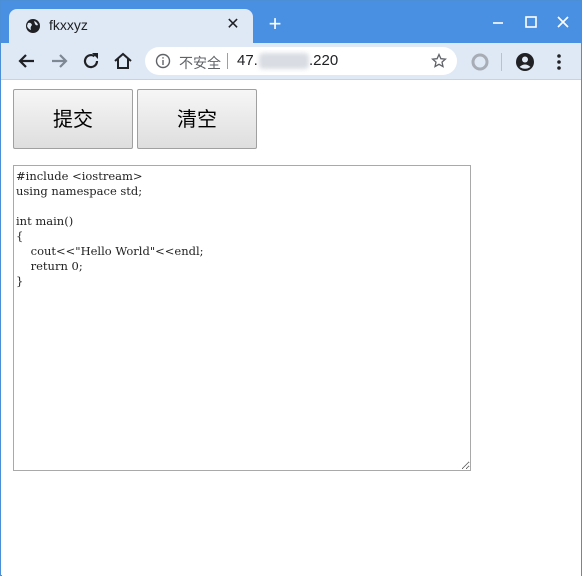  Describe the element at coordinates (563, 22) in the screenshot. I see `window-close-icon` at that location.